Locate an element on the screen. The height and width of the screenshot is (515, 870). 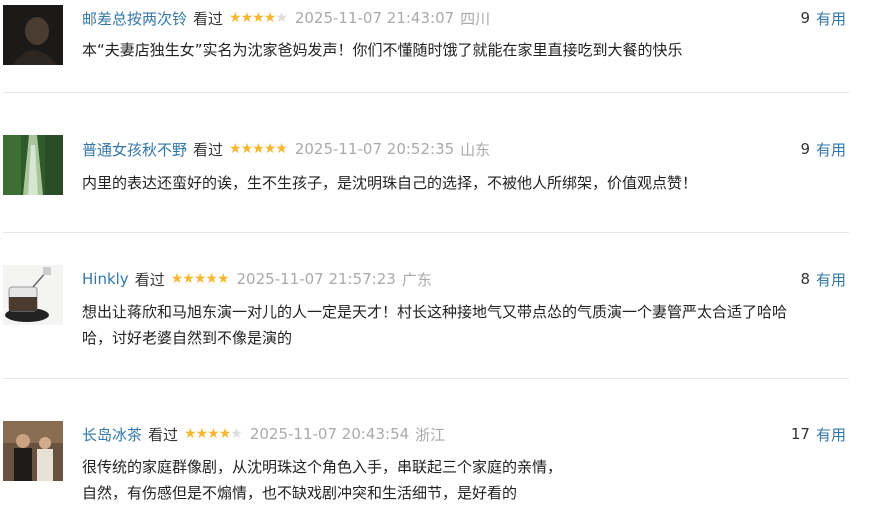
comment-time: 2025-11-07 20:52:35 is located at coordinates (374, 149).